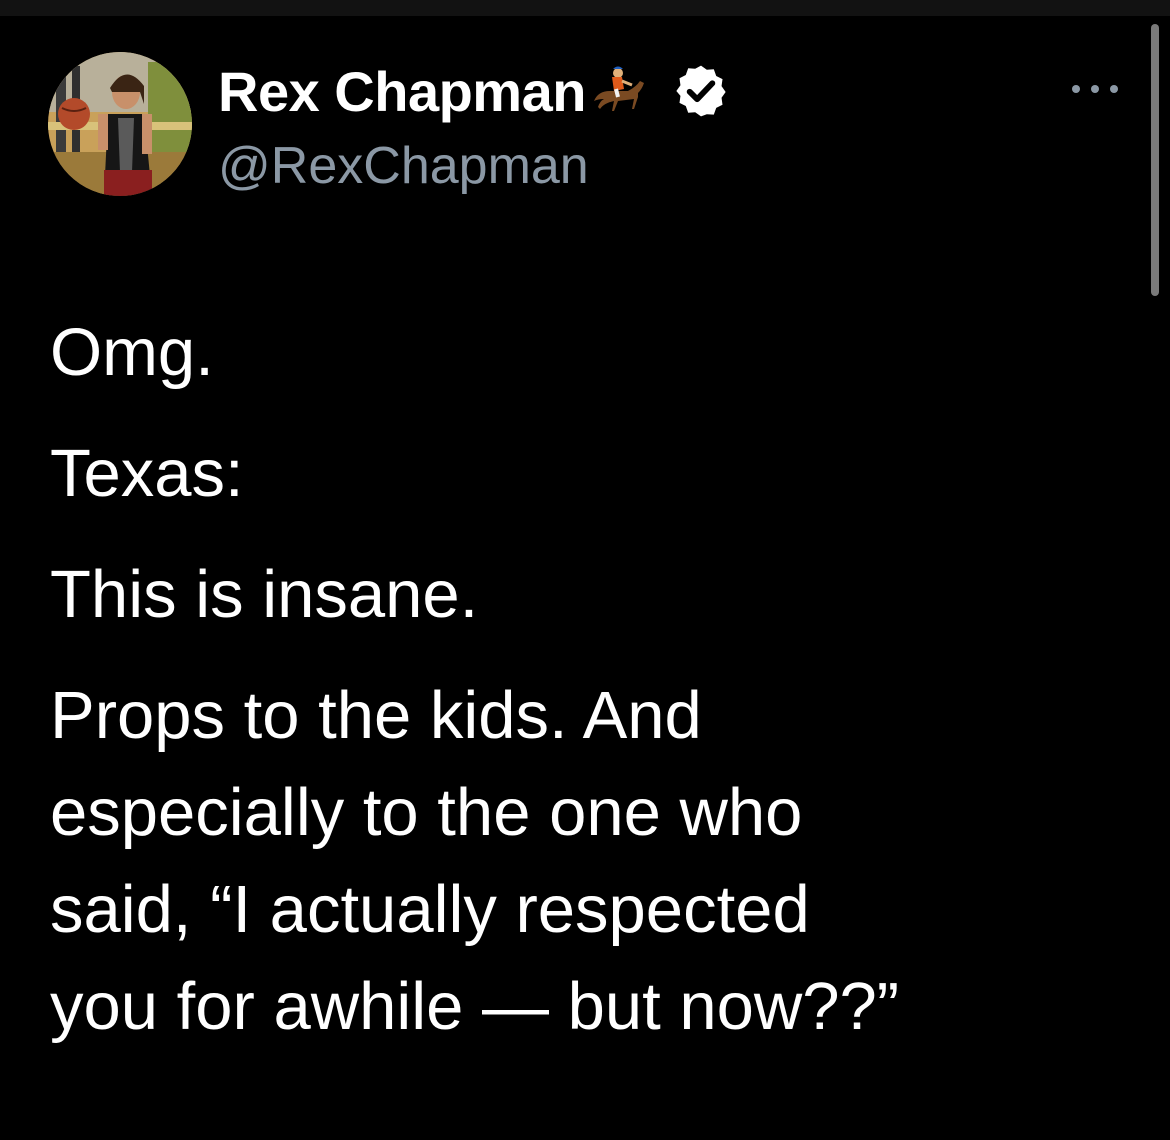 The width and height of the screenshot is (1170, 1140). What do you see at coordinates (426, 812) in the screenshot?
I see `tweet-line: especially to the one who` at bounding box center [426, 812].